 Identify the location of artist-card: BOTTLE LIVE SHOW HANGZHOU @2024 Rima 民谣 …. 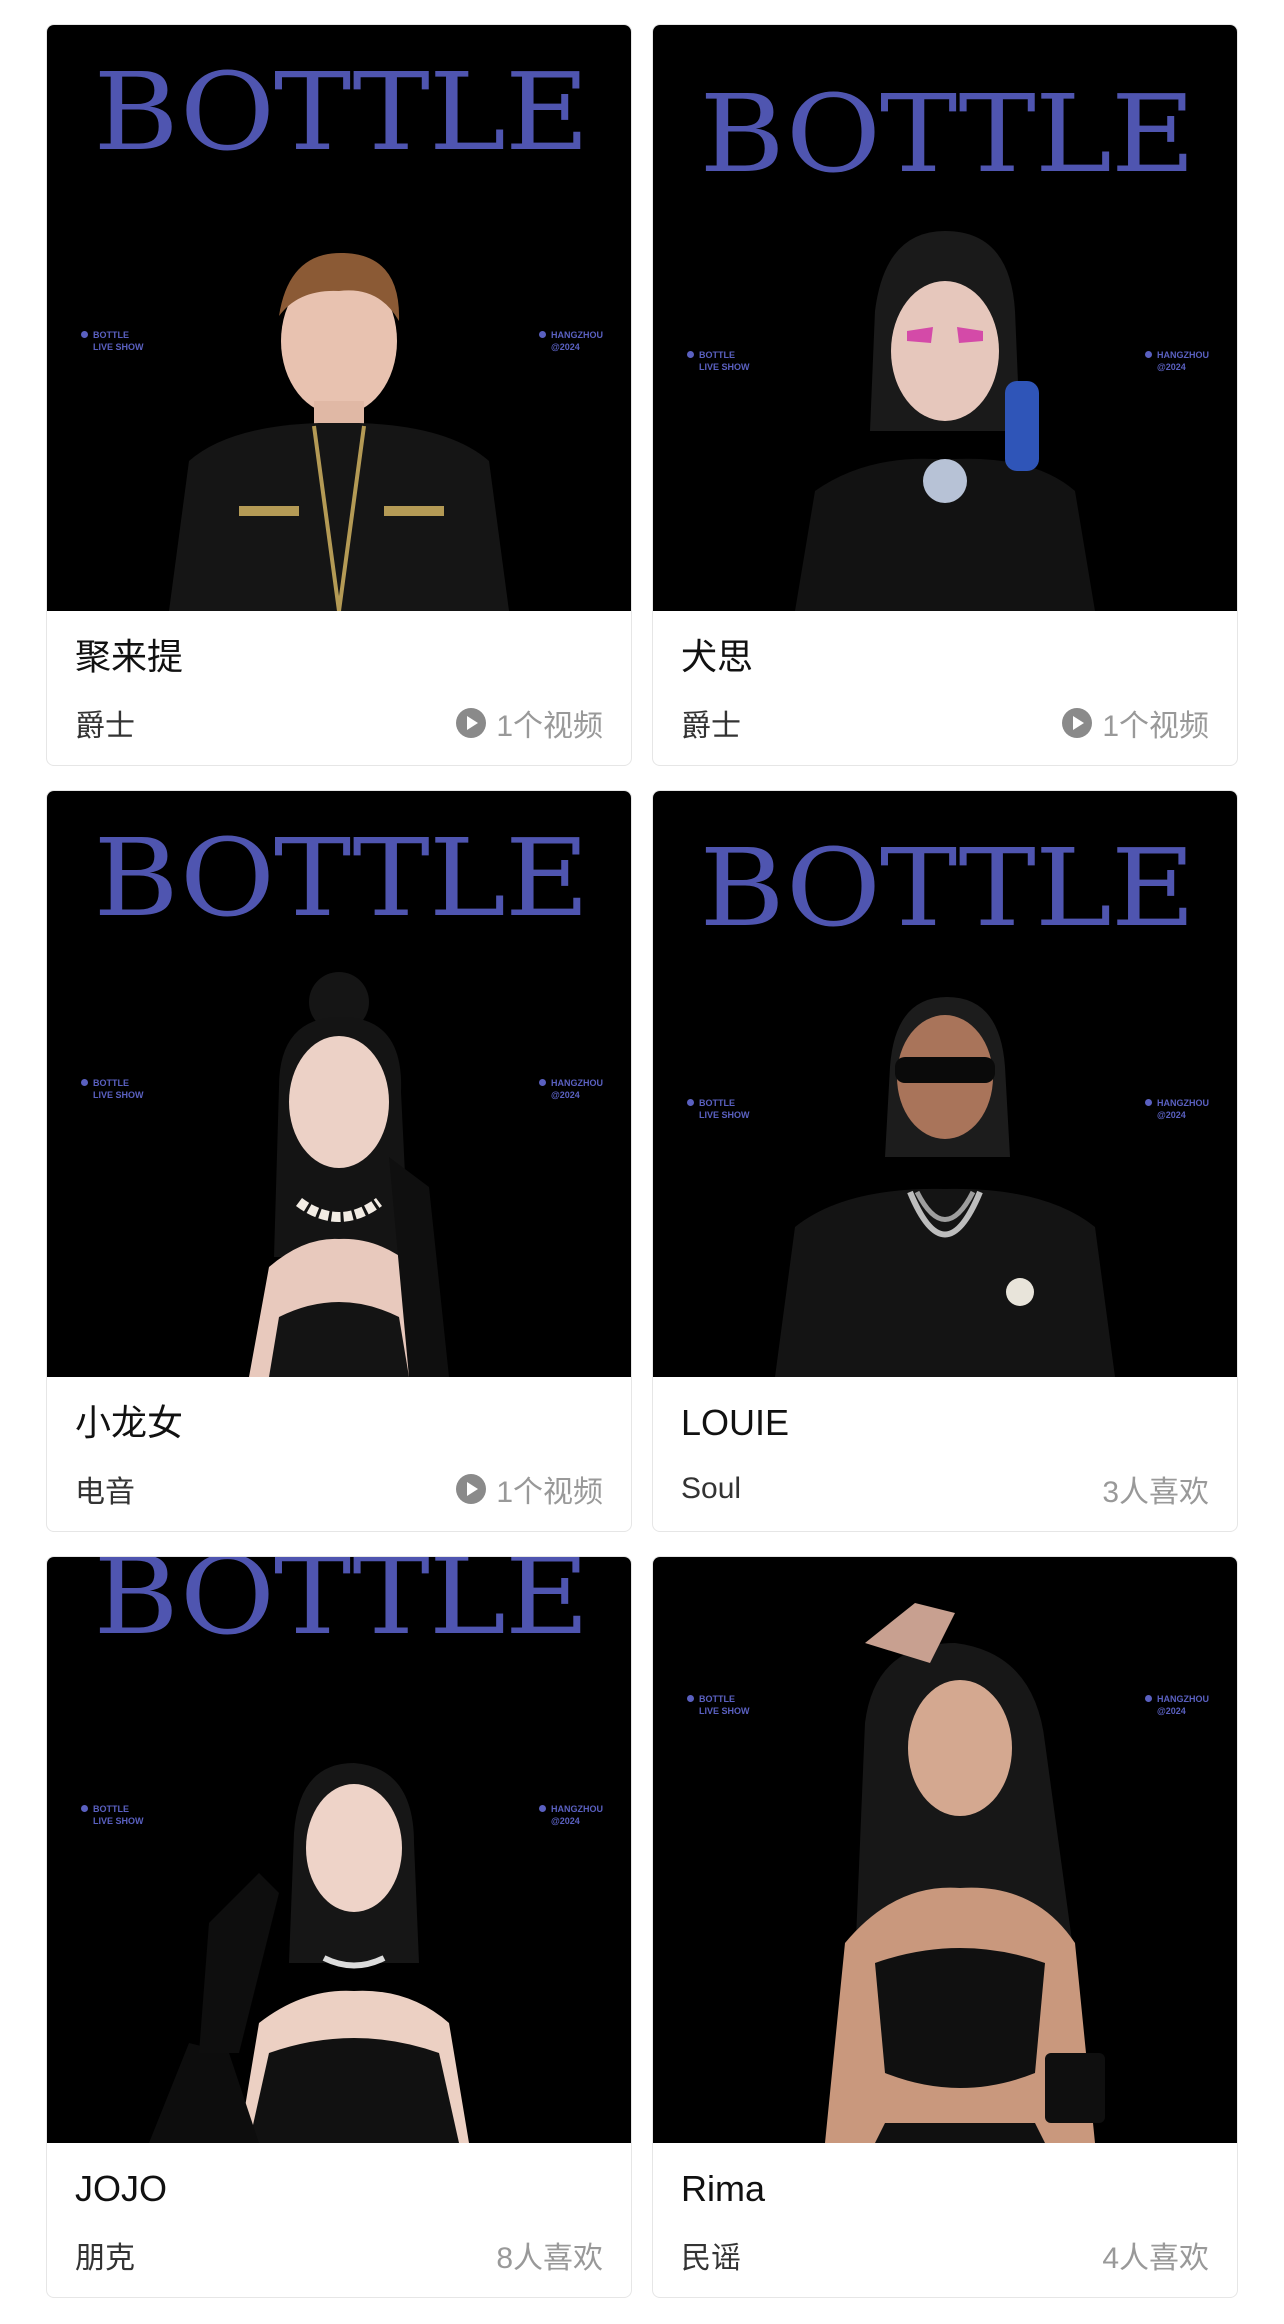
(945, 1927).